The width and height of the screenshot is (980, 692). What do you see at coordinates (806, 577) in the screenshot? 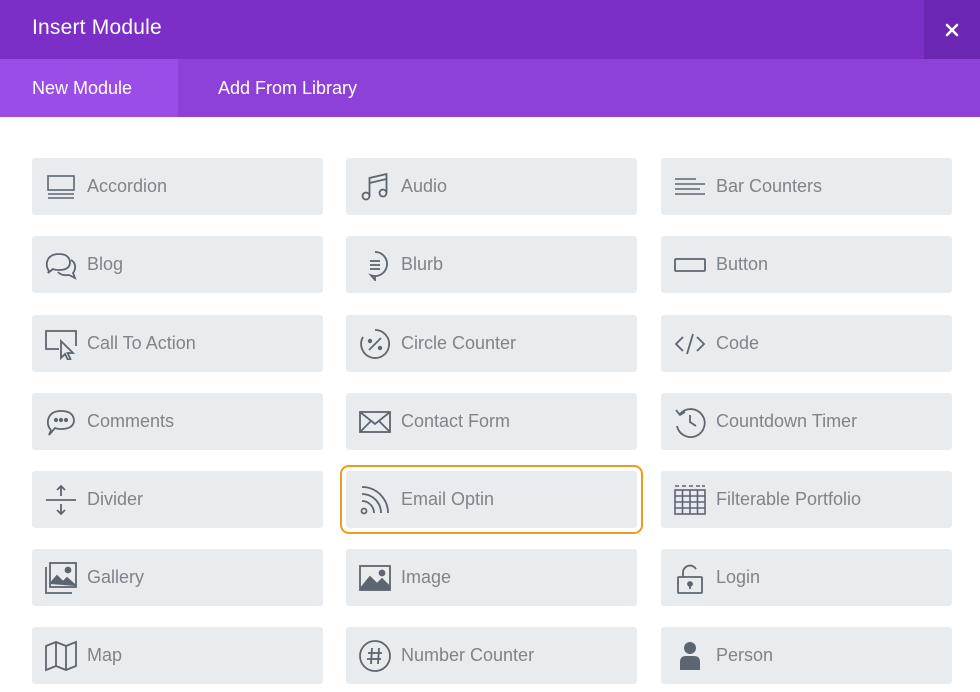
I see `module-login: Login` at bounding box center [806, 577].